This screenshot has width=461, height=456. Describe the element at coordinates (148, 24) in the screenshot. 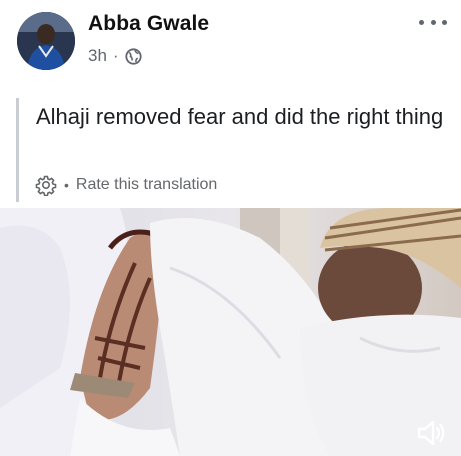

I see `author-name: Abba Gwale` at that location.